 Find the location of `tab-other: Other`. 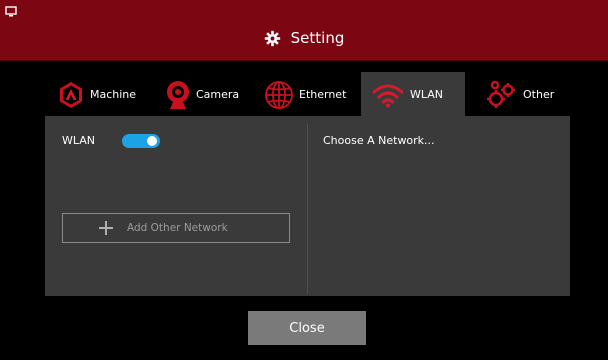

tab-other: Other is located at coordinates (519, 94).